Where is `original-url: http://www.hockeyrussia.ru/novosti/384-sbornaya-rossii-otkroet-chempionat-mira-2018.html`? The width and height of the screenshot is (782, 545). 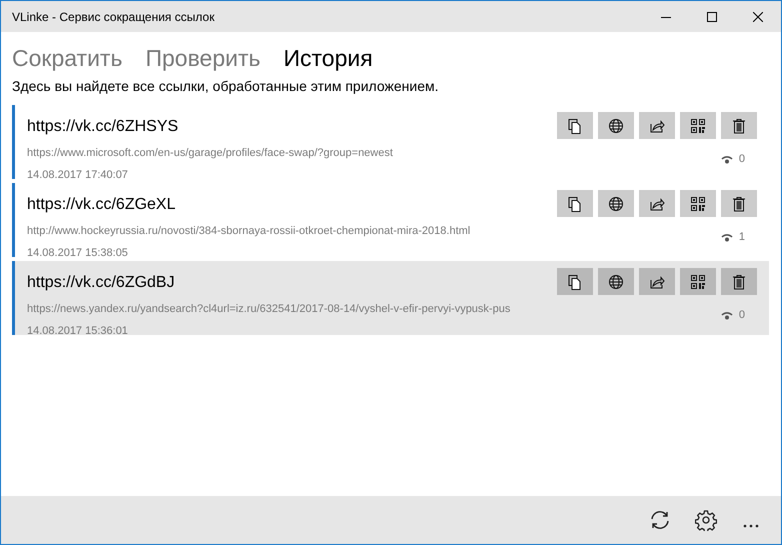 original-url: http://www.hockeyrussia.ru/novosti/384-sbornaya-rossii-otkroet-chempionat-mira-2018.html is located at coordinates (249, 231).